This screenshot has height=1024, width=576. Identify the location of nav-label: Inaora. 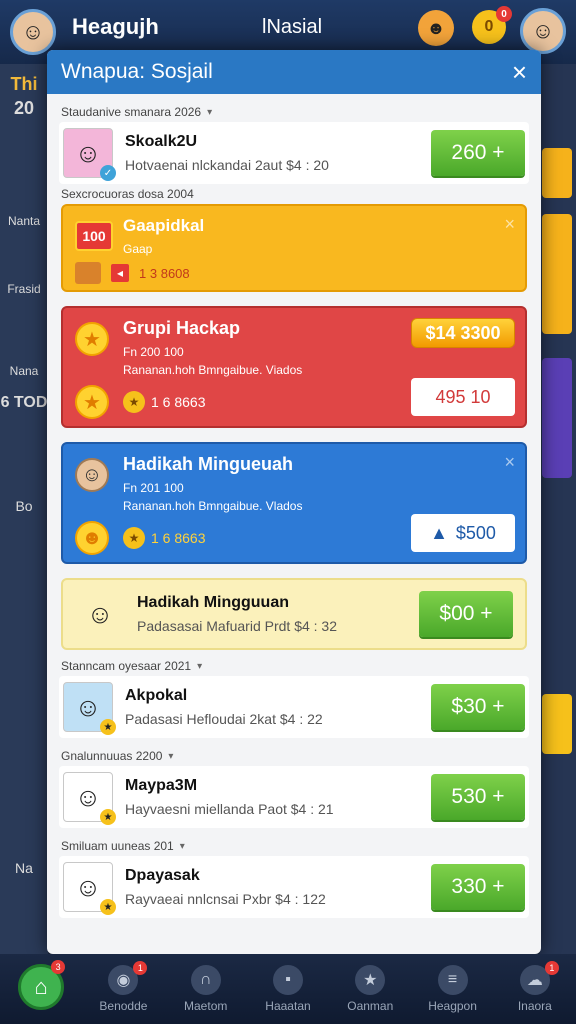
(534, 1006).